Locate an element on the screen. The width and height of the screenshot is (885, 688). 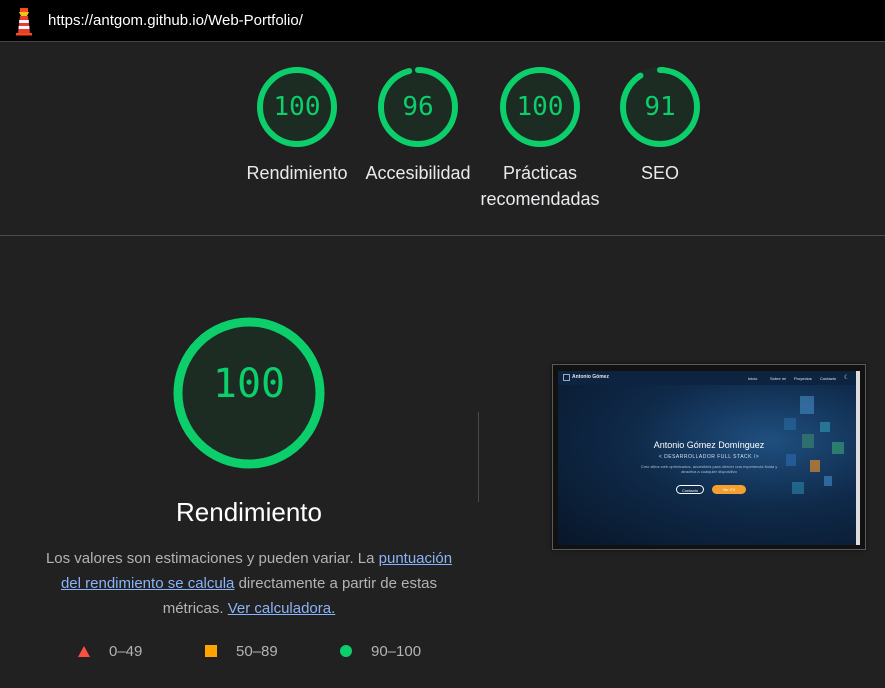
thumb-hero-subtitle: < DESARROLLADOR FULL STACK /> is located at coordinates (709, 457).